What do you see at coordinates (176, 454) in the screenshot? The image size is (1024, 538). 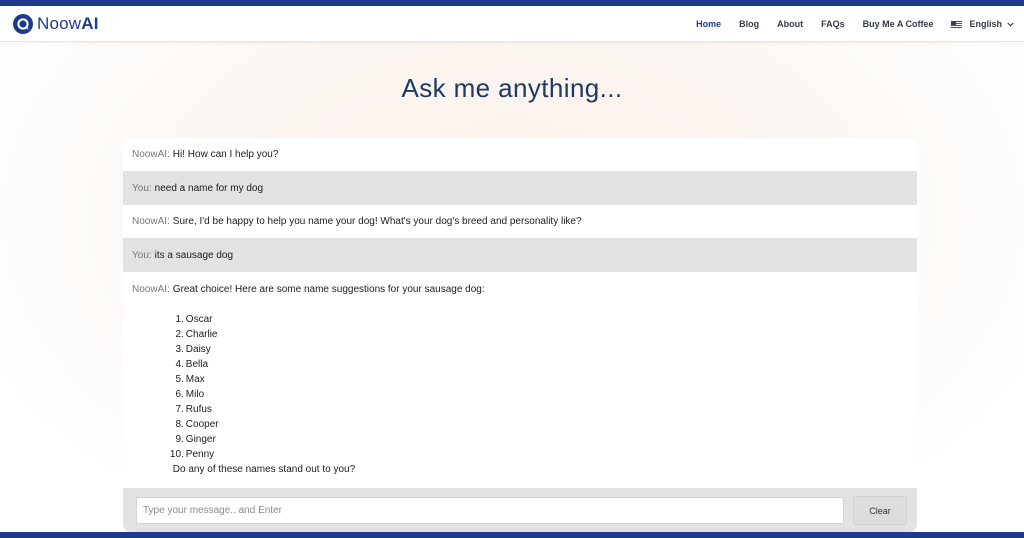 I see `list-item-number: 10.` at bounding box center [176, 454].